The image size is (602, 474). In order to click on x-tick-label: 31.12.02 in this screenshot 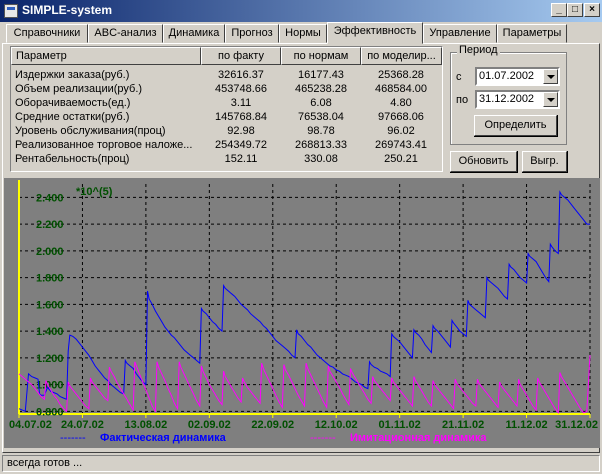, I will do `click(576, 425)`.